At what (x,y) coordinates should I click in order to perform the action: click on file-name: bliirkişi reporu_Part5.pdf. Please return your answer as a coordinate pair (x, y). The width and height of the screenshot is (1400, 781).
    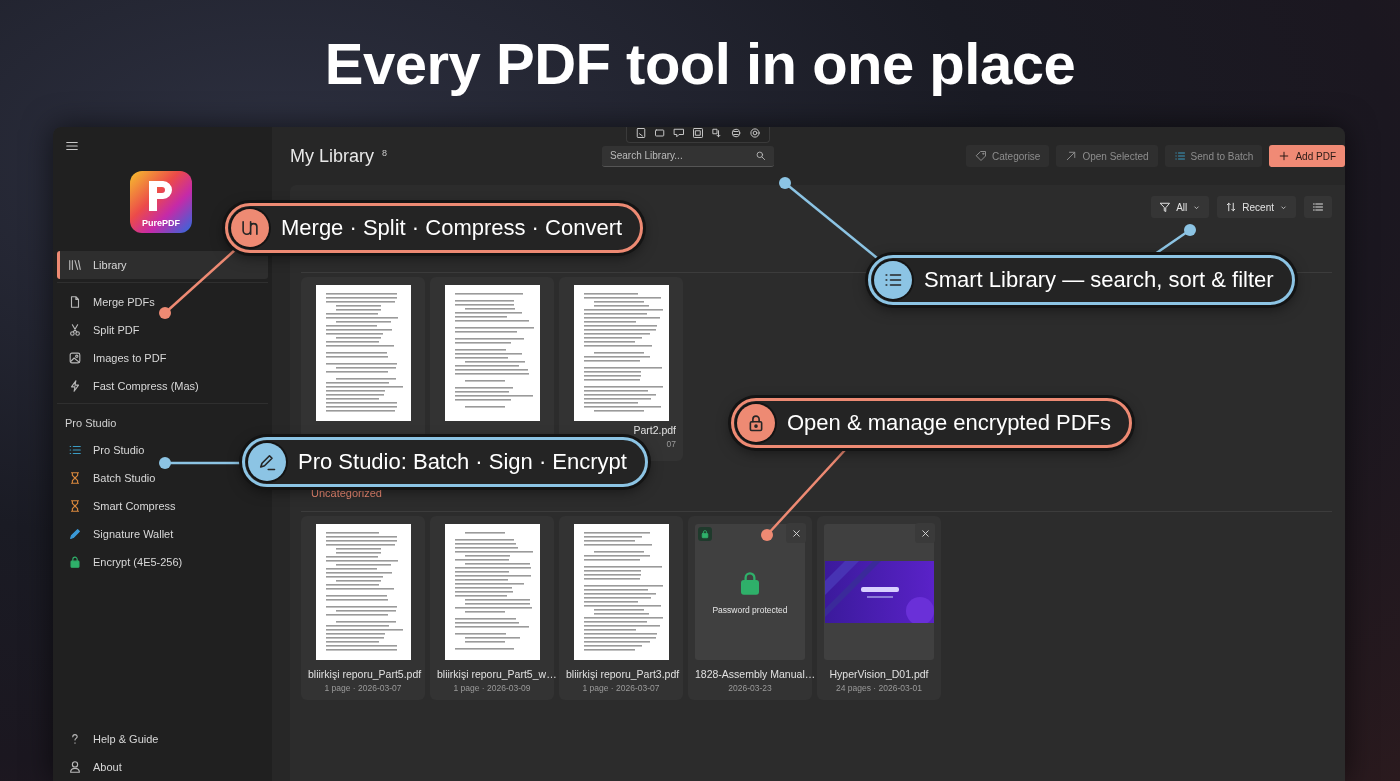
    Looking at the image, I should click on (365, 674).